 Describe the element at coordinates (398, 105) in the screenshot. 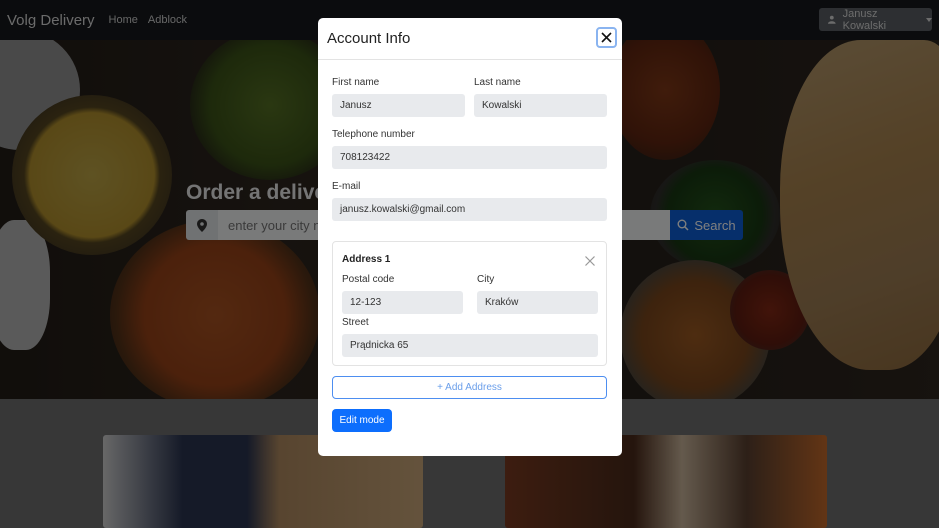

I see `first-name-field: Janusz` at that location.